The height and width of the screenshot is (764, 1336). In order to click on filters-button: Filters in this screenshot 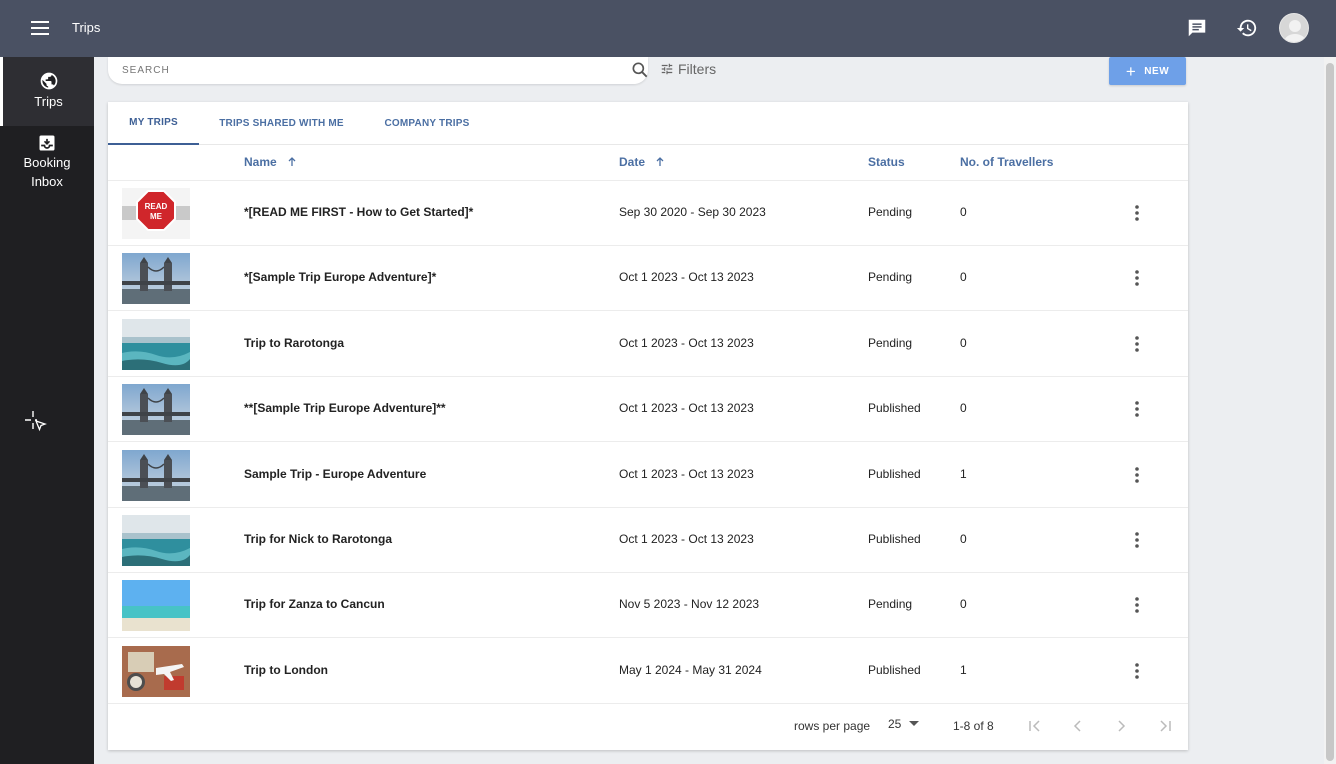, I will do `click(688, 69)`.